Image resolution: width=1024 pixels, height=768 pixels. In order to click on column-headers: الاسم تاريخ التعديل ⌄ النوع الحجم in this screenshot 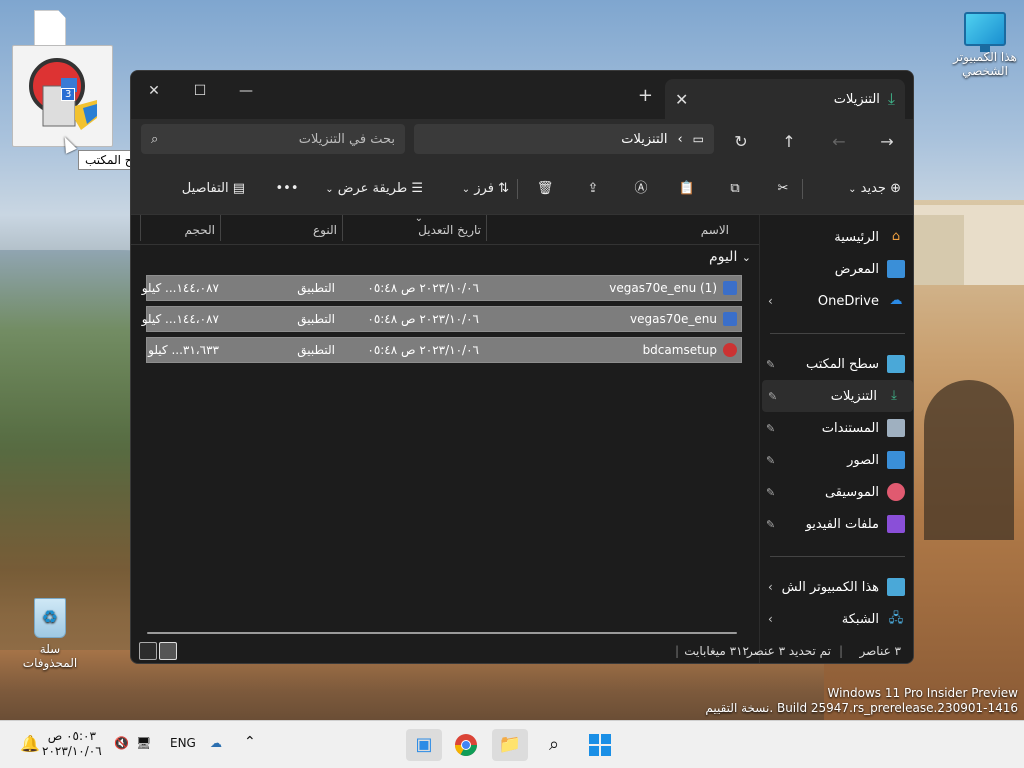, I will do `click(445, 229)`.